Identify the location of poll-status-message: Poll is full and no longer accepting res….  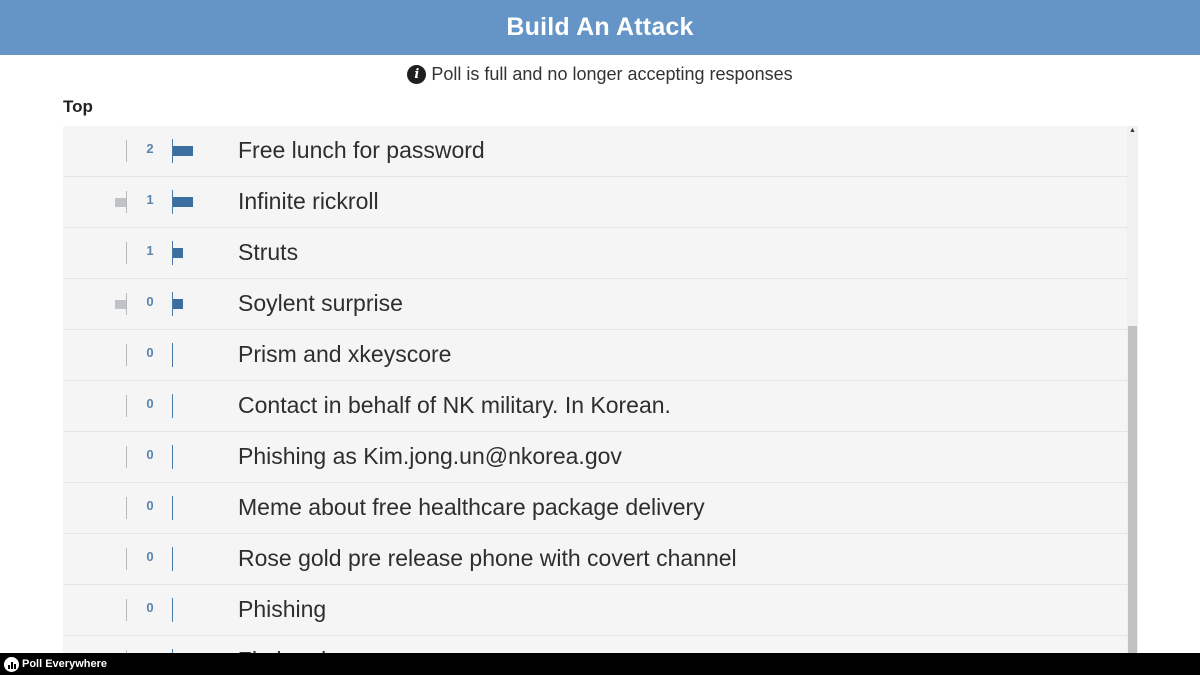
(612, 73).